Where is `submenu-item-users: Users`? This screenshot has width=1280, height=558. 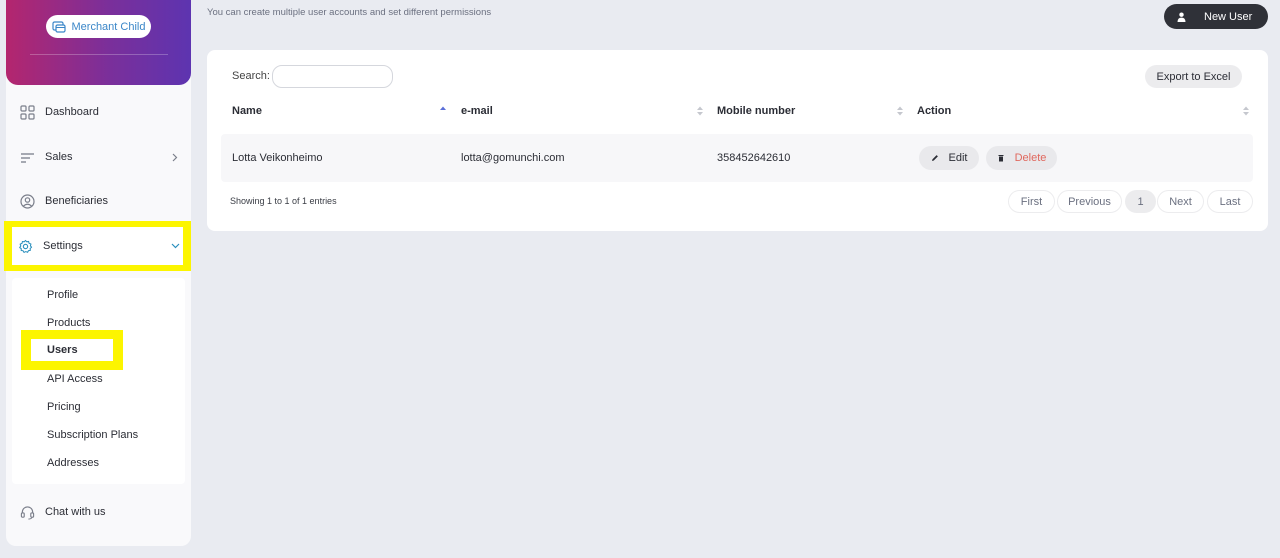
submenu-item-users: Users is located at coordinates (72, 350).